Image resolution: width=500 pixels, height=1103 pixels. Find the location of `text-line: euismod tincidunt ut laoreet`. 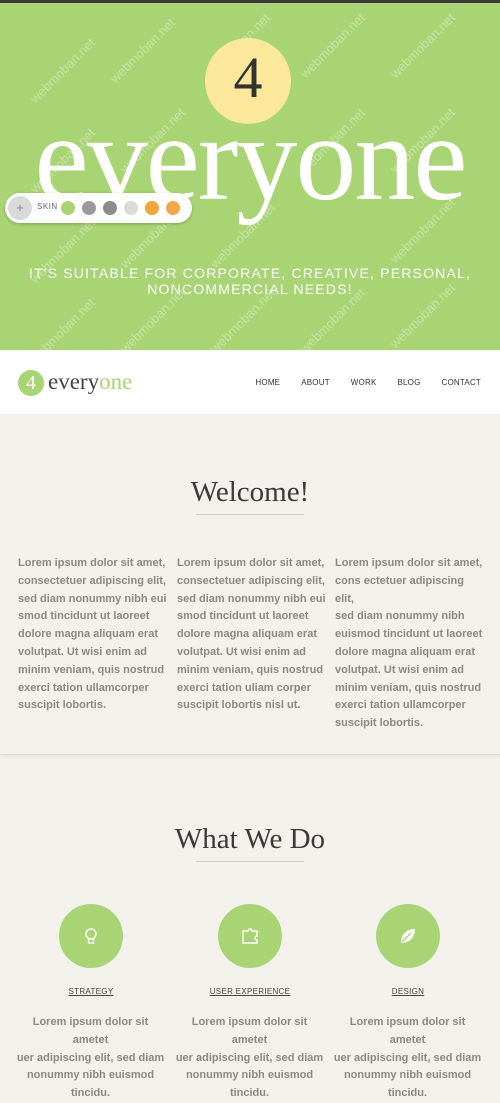

text-line: euismod tincidunt ut laoreet is located at coordinates (409, 634).